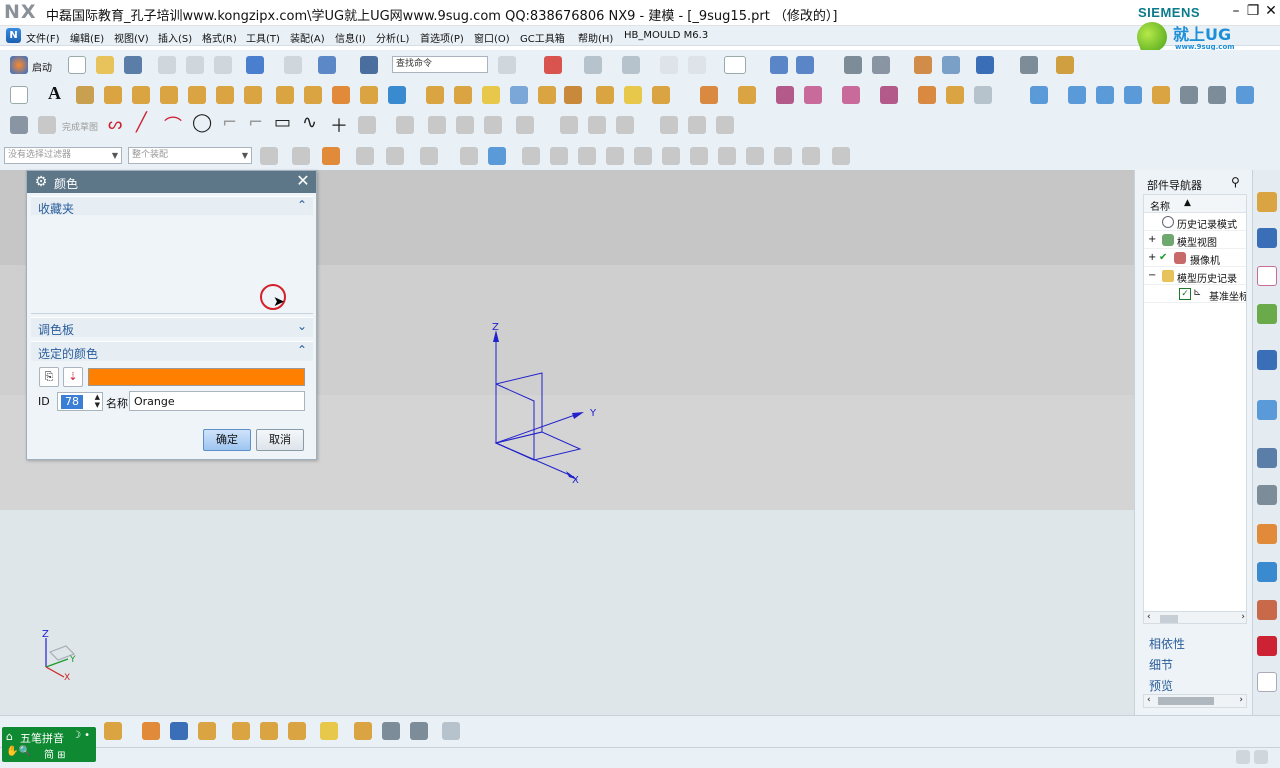 This screenshot has width=1280, height=768. What do you see at coordinates (80, 126) in the screenshot?
I see `finish-sketch-label: 完成草图` at bounding box center [80, 126].